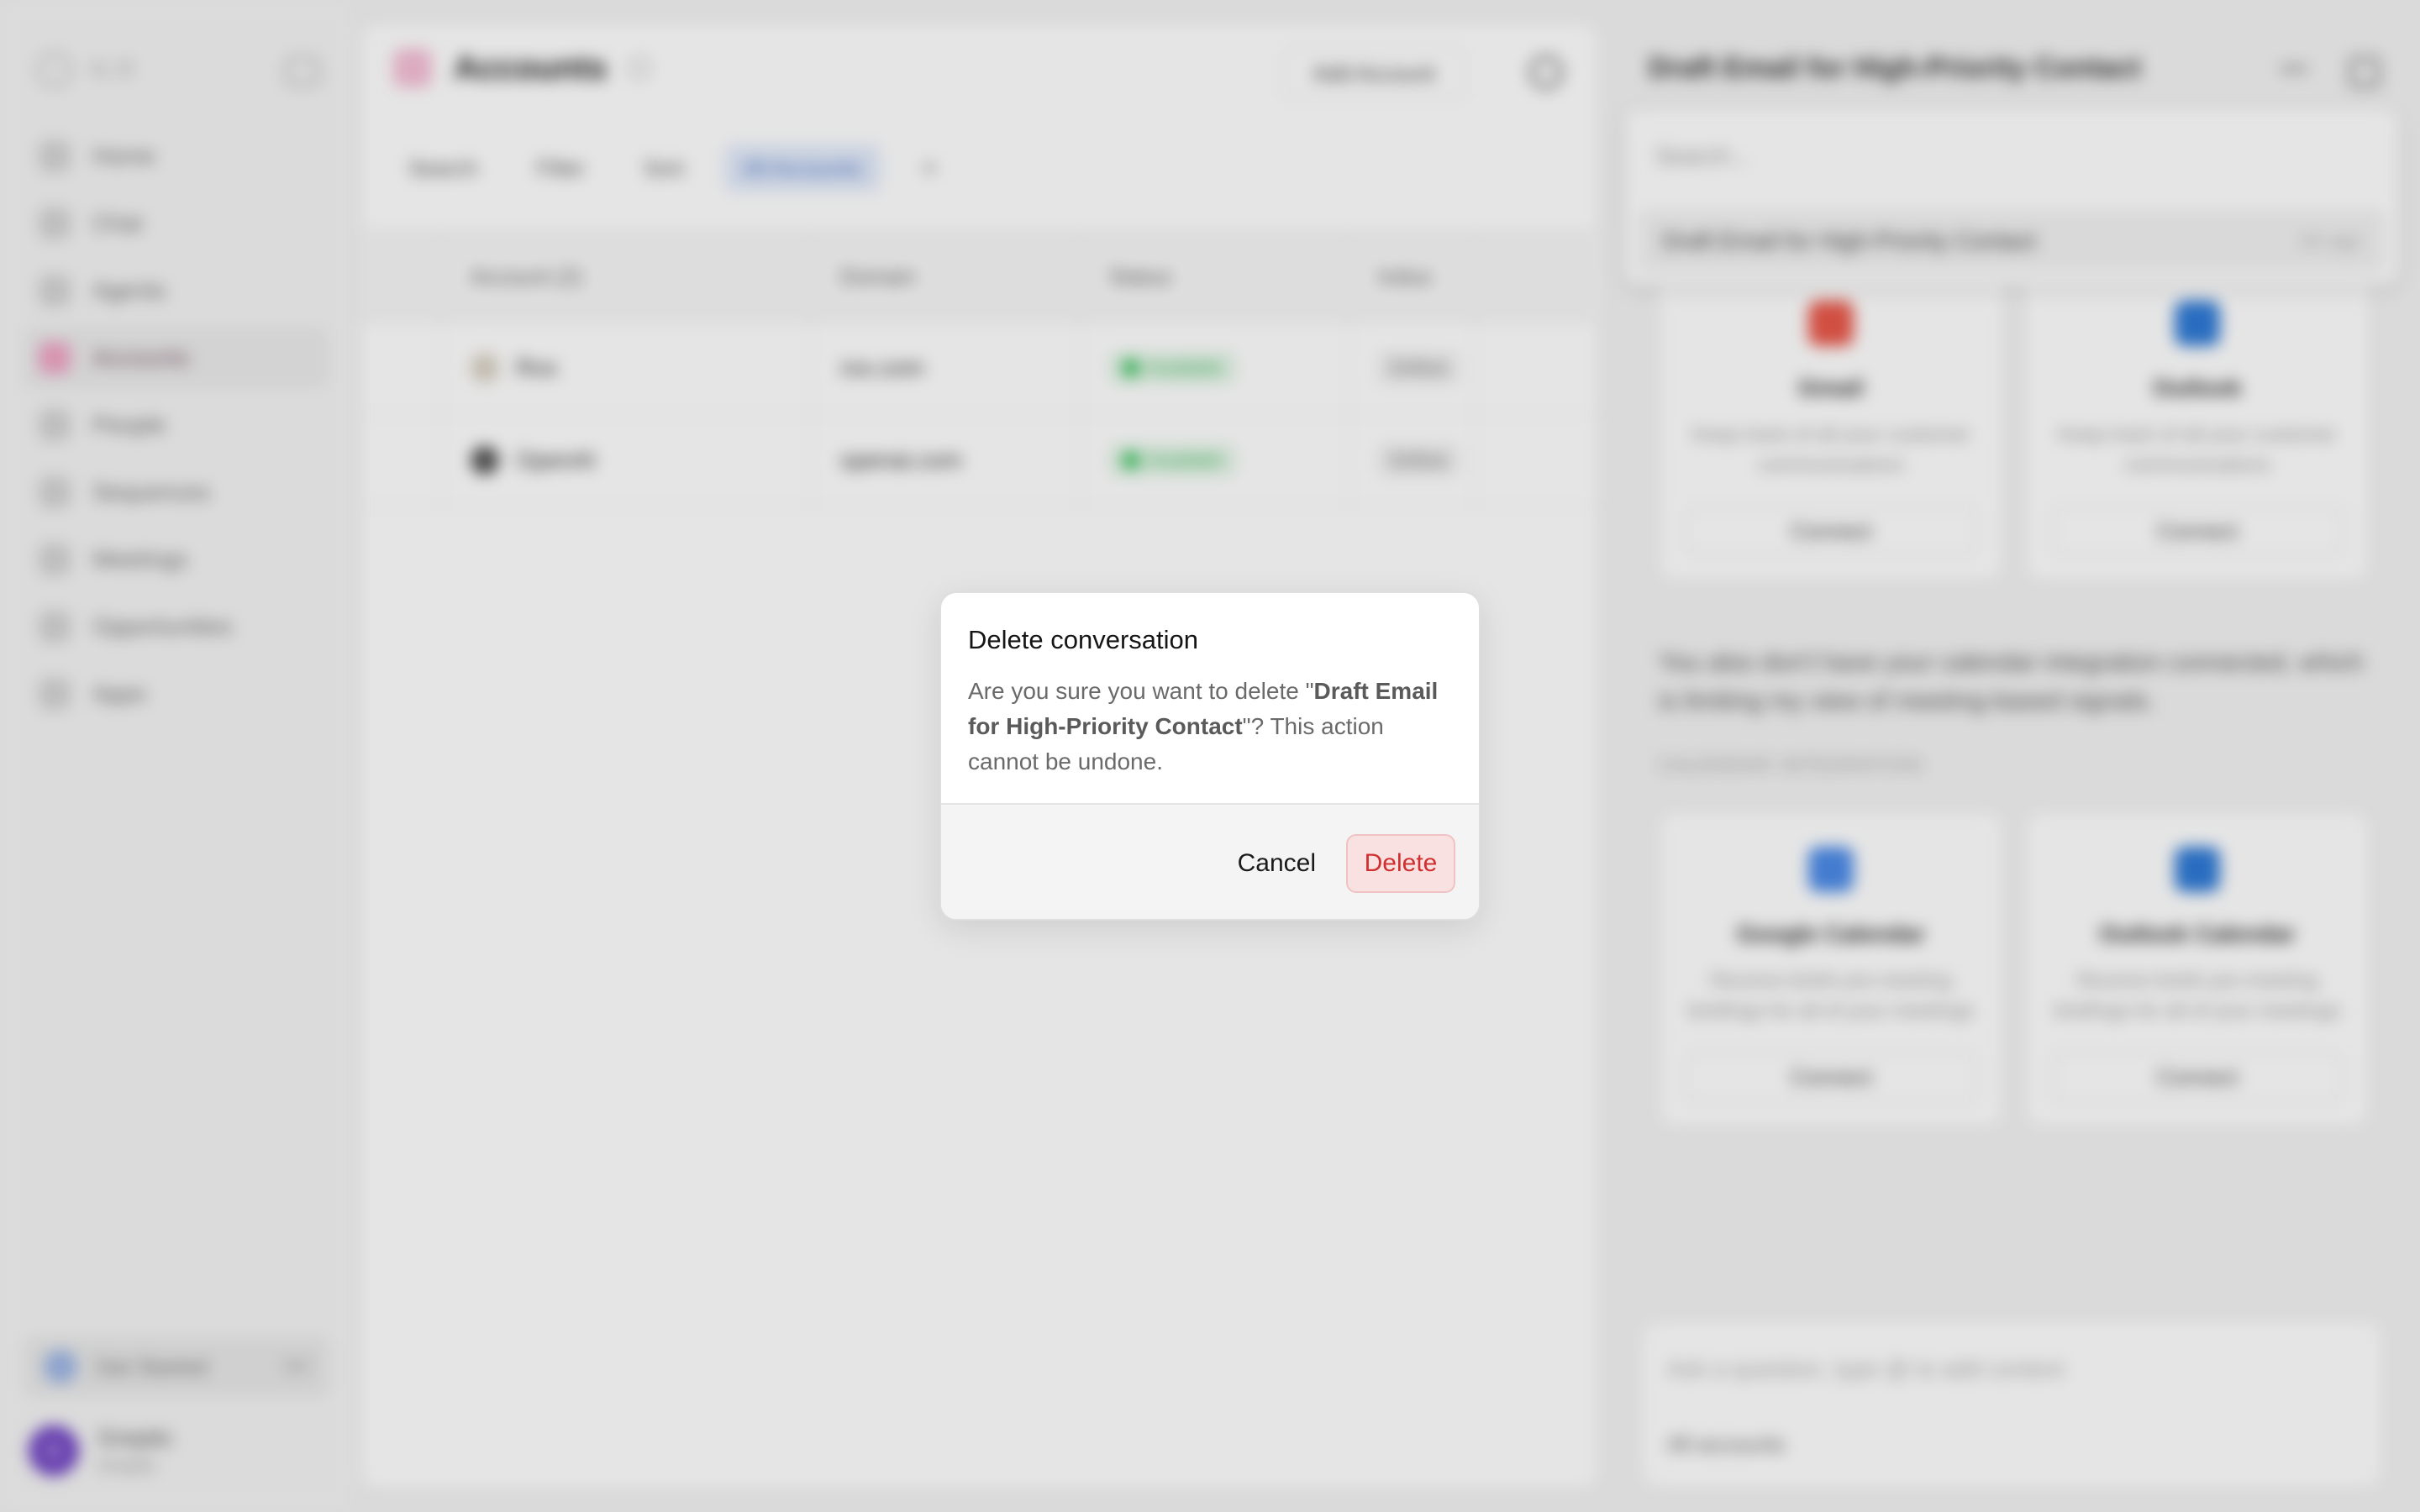 This screenshot has height=1512, width=2420. Describe the element at coordinates (1083, 639) in the screenshot. I see `dialog-title: Delete conversation` at that location.